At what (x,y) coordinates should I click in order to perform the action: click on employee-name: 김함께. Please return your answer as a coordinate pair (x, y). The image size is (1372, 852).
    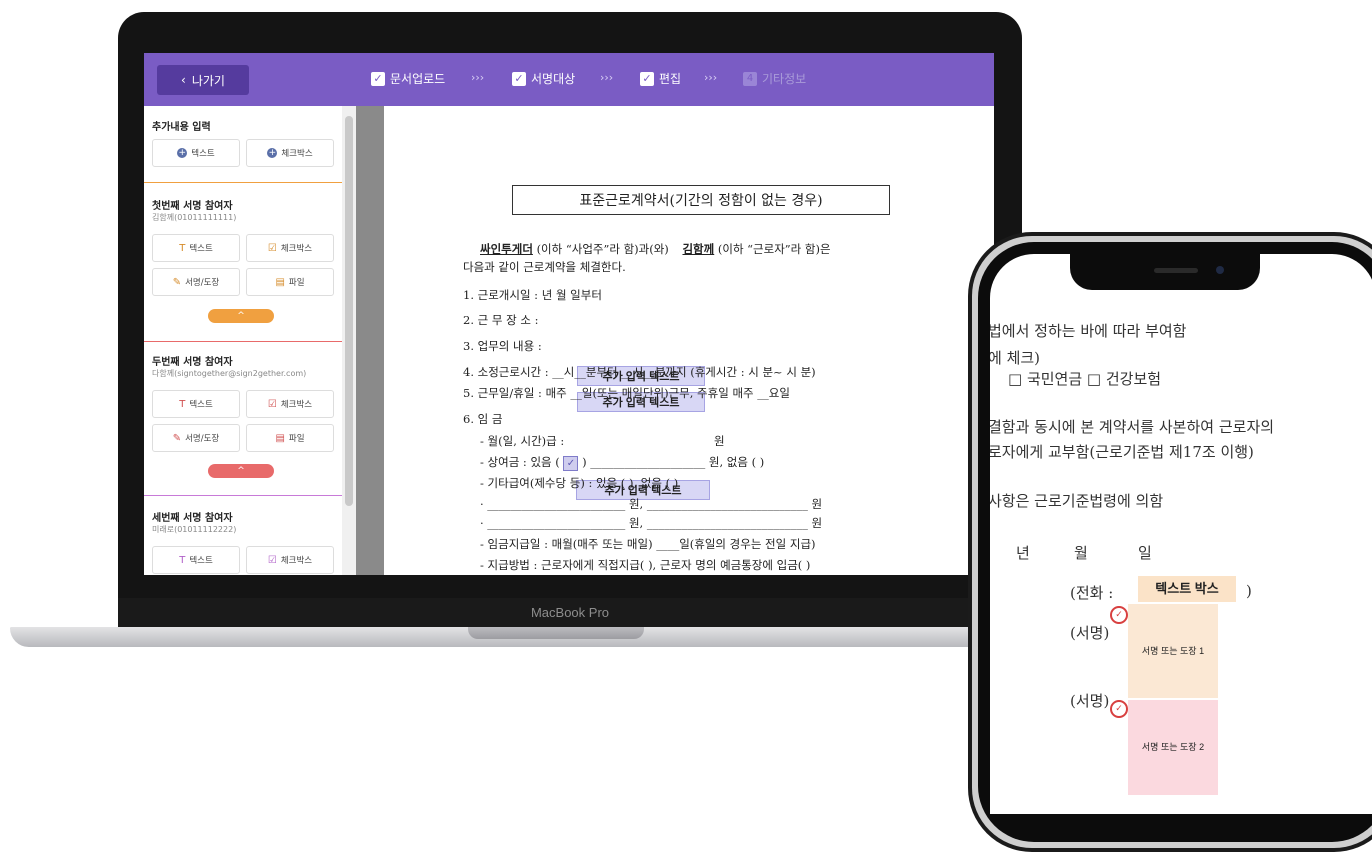
    Looking at the image, I should click on (698, 250).